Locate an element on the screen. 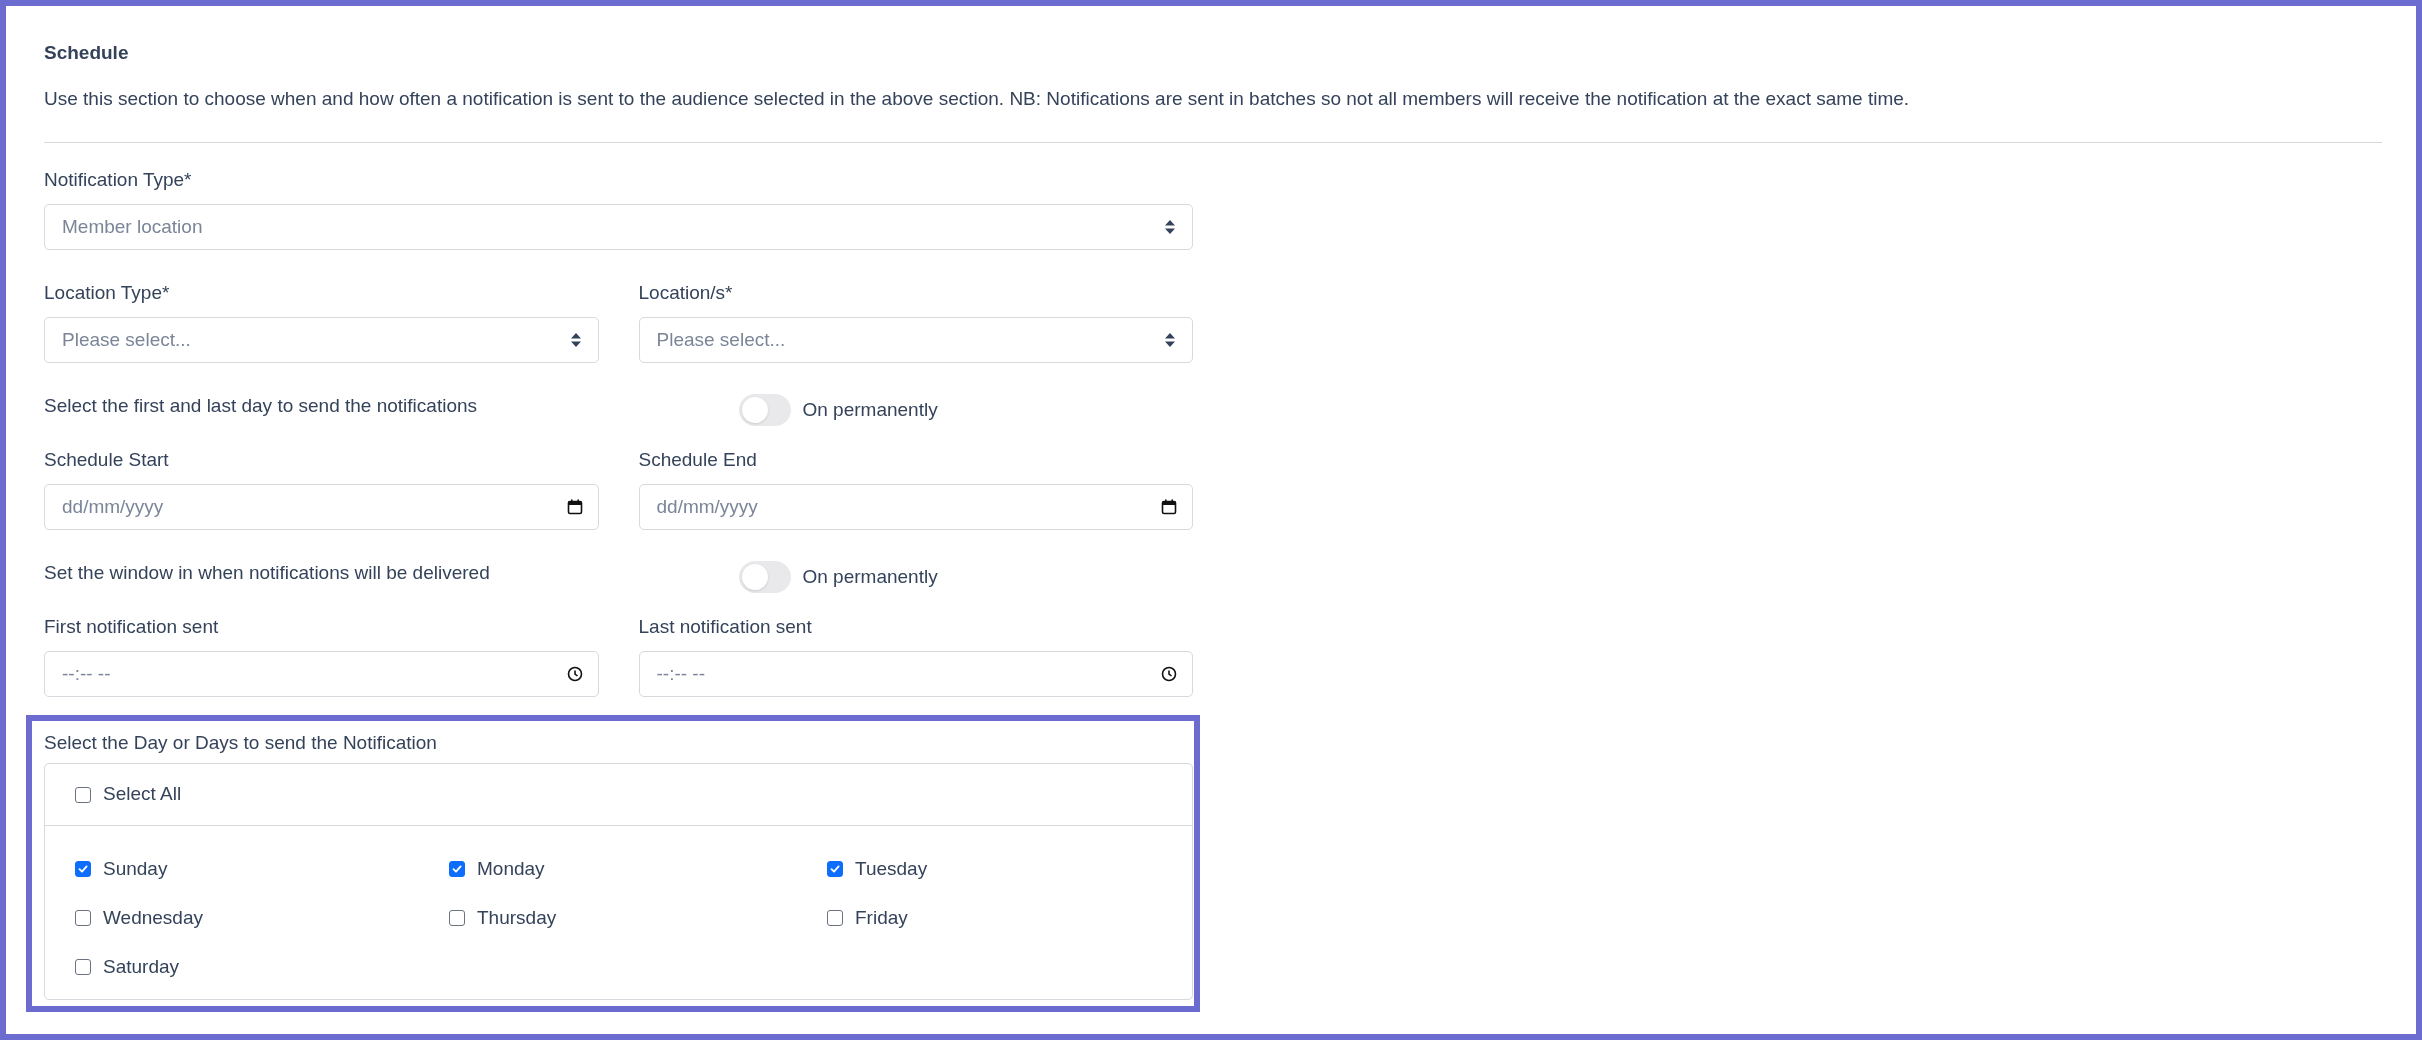 The width and height of the screenshot is (2422, 1040). section-title: Schedule is located at coordinates (87, 53).